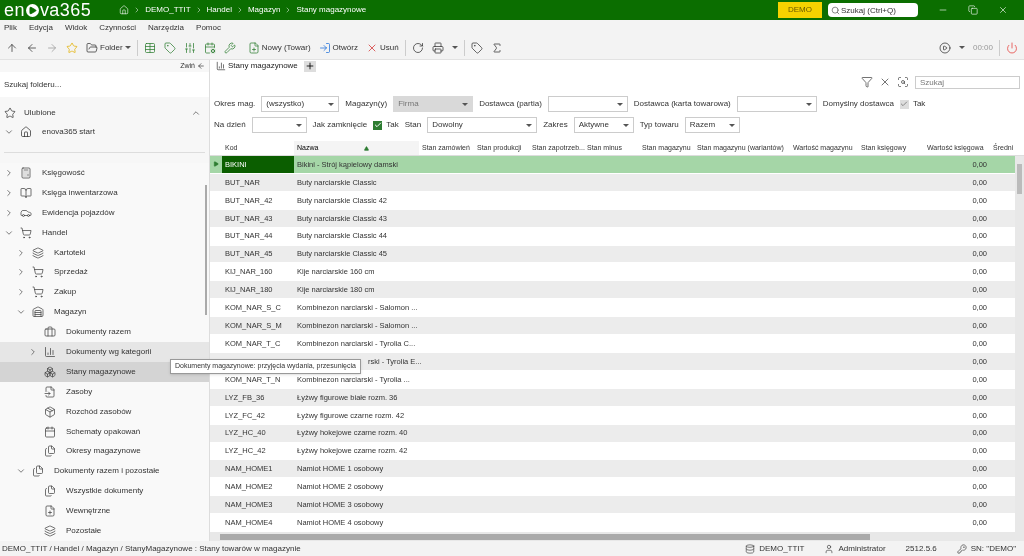 Image resolution: width=1024 pixels, height=556 pixels. What do you see at coordinates (169, 47) in the screenshot?
I see `tag-icon` at bounding box center [169, 47].